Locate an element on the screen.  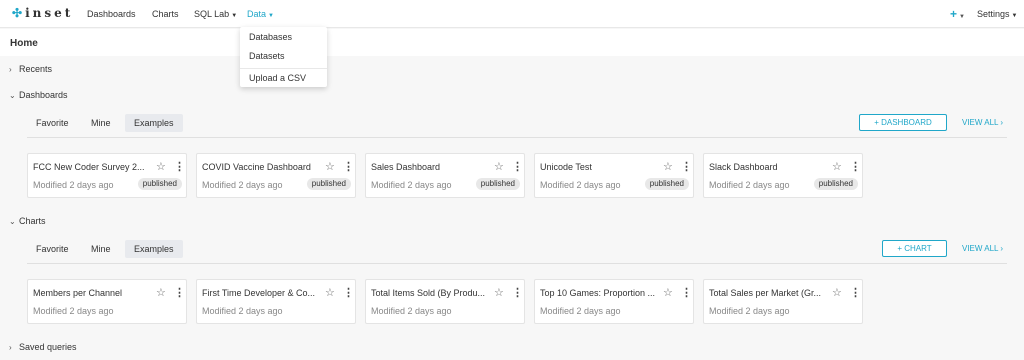
section-recents-header: › Recents is located at coordinates (30, 69).